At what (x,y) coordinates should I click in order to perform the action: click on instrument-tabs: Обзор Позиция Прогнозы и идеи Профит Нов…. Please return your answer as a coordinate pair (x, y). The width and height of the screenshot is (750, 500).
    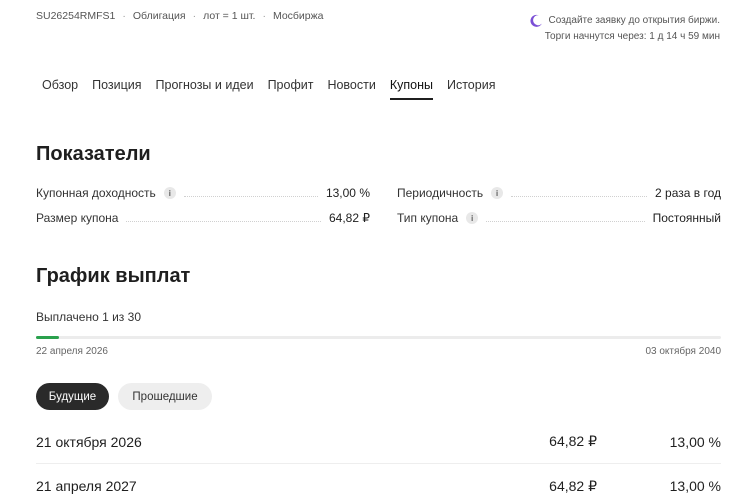
    Looking at the image, I should click on (272, 88).